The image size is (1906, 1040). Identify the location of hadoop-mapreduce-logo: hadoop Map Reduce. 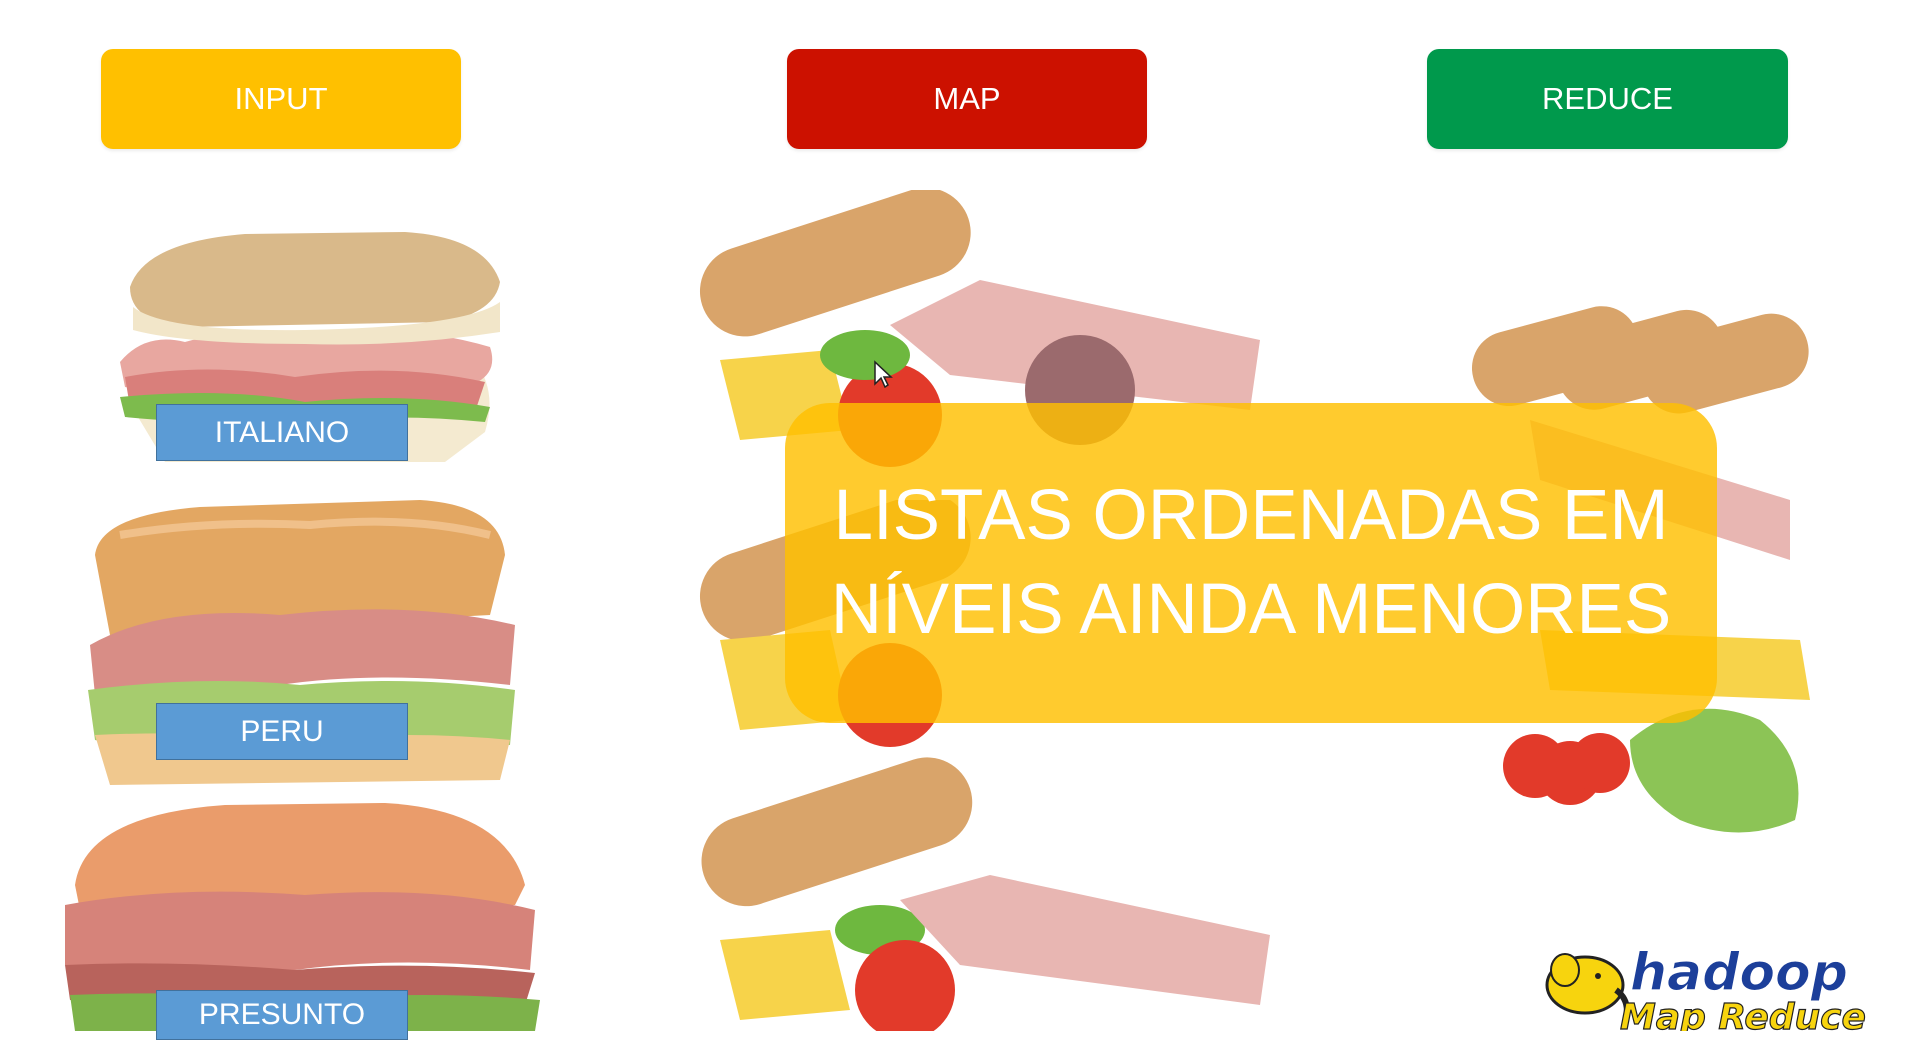
(1706, 987).